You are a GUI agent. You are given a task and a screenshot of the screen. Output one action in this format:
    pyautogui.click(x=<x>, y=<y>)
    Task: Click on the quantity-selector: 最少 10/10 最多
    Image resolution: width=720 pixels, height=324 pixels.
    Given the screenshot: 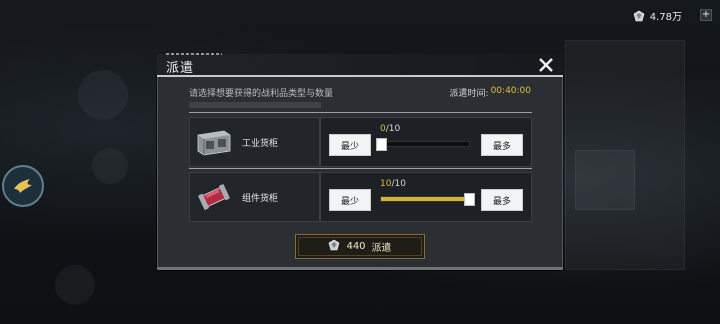 What is the action you would take?
    pyautogui.click(x=426, y=197)
    